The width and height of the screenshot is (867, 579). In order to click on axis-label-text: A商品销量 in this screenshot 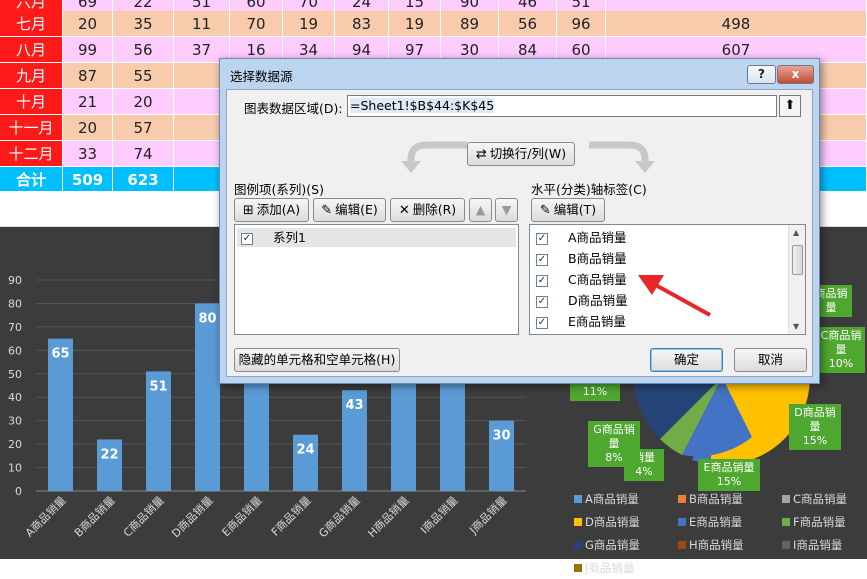, I will do `click(597, 237)`.